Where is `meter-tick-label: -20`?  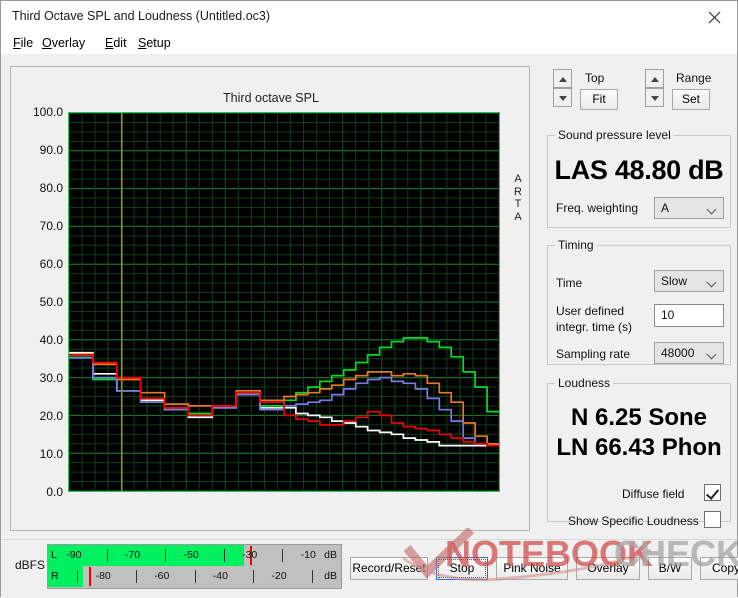
meter-tick-label: -20 is located at coordinates (279, 576).